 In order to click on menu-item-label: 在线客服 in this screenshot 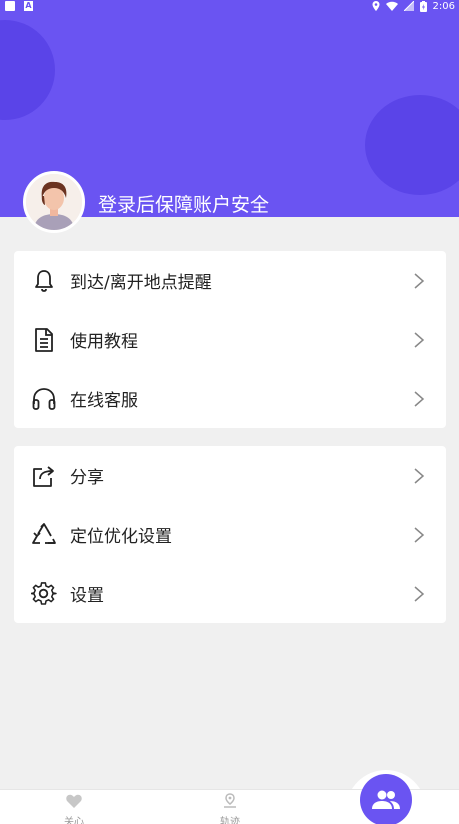, I will do `click(104, 401)`.